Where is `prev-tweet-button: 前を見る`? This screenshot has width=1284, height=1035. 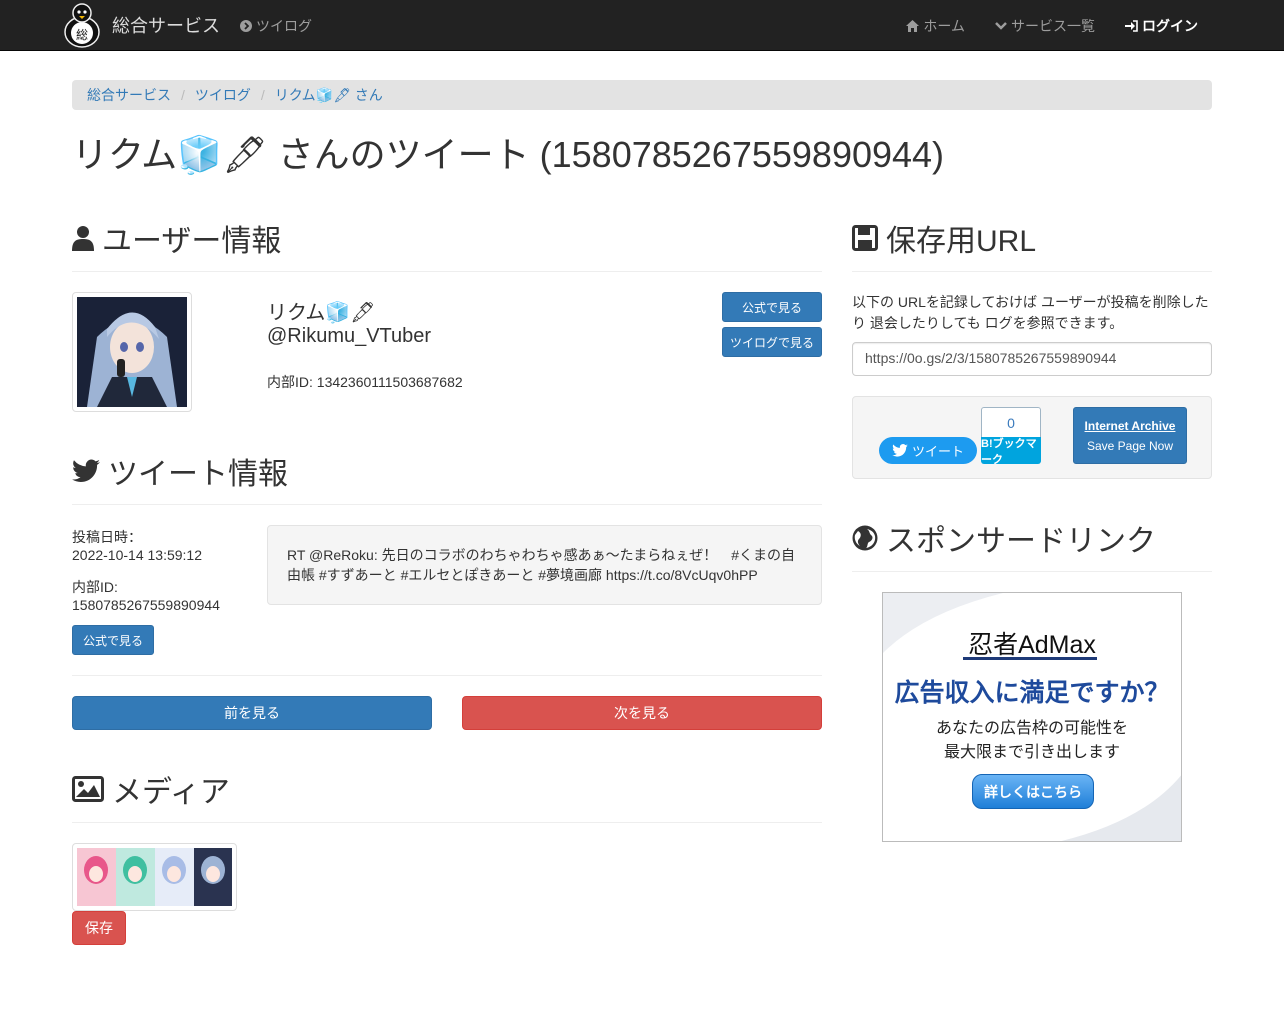
prev-tweet-button: 前を見る is located at coordinates (252, 713).